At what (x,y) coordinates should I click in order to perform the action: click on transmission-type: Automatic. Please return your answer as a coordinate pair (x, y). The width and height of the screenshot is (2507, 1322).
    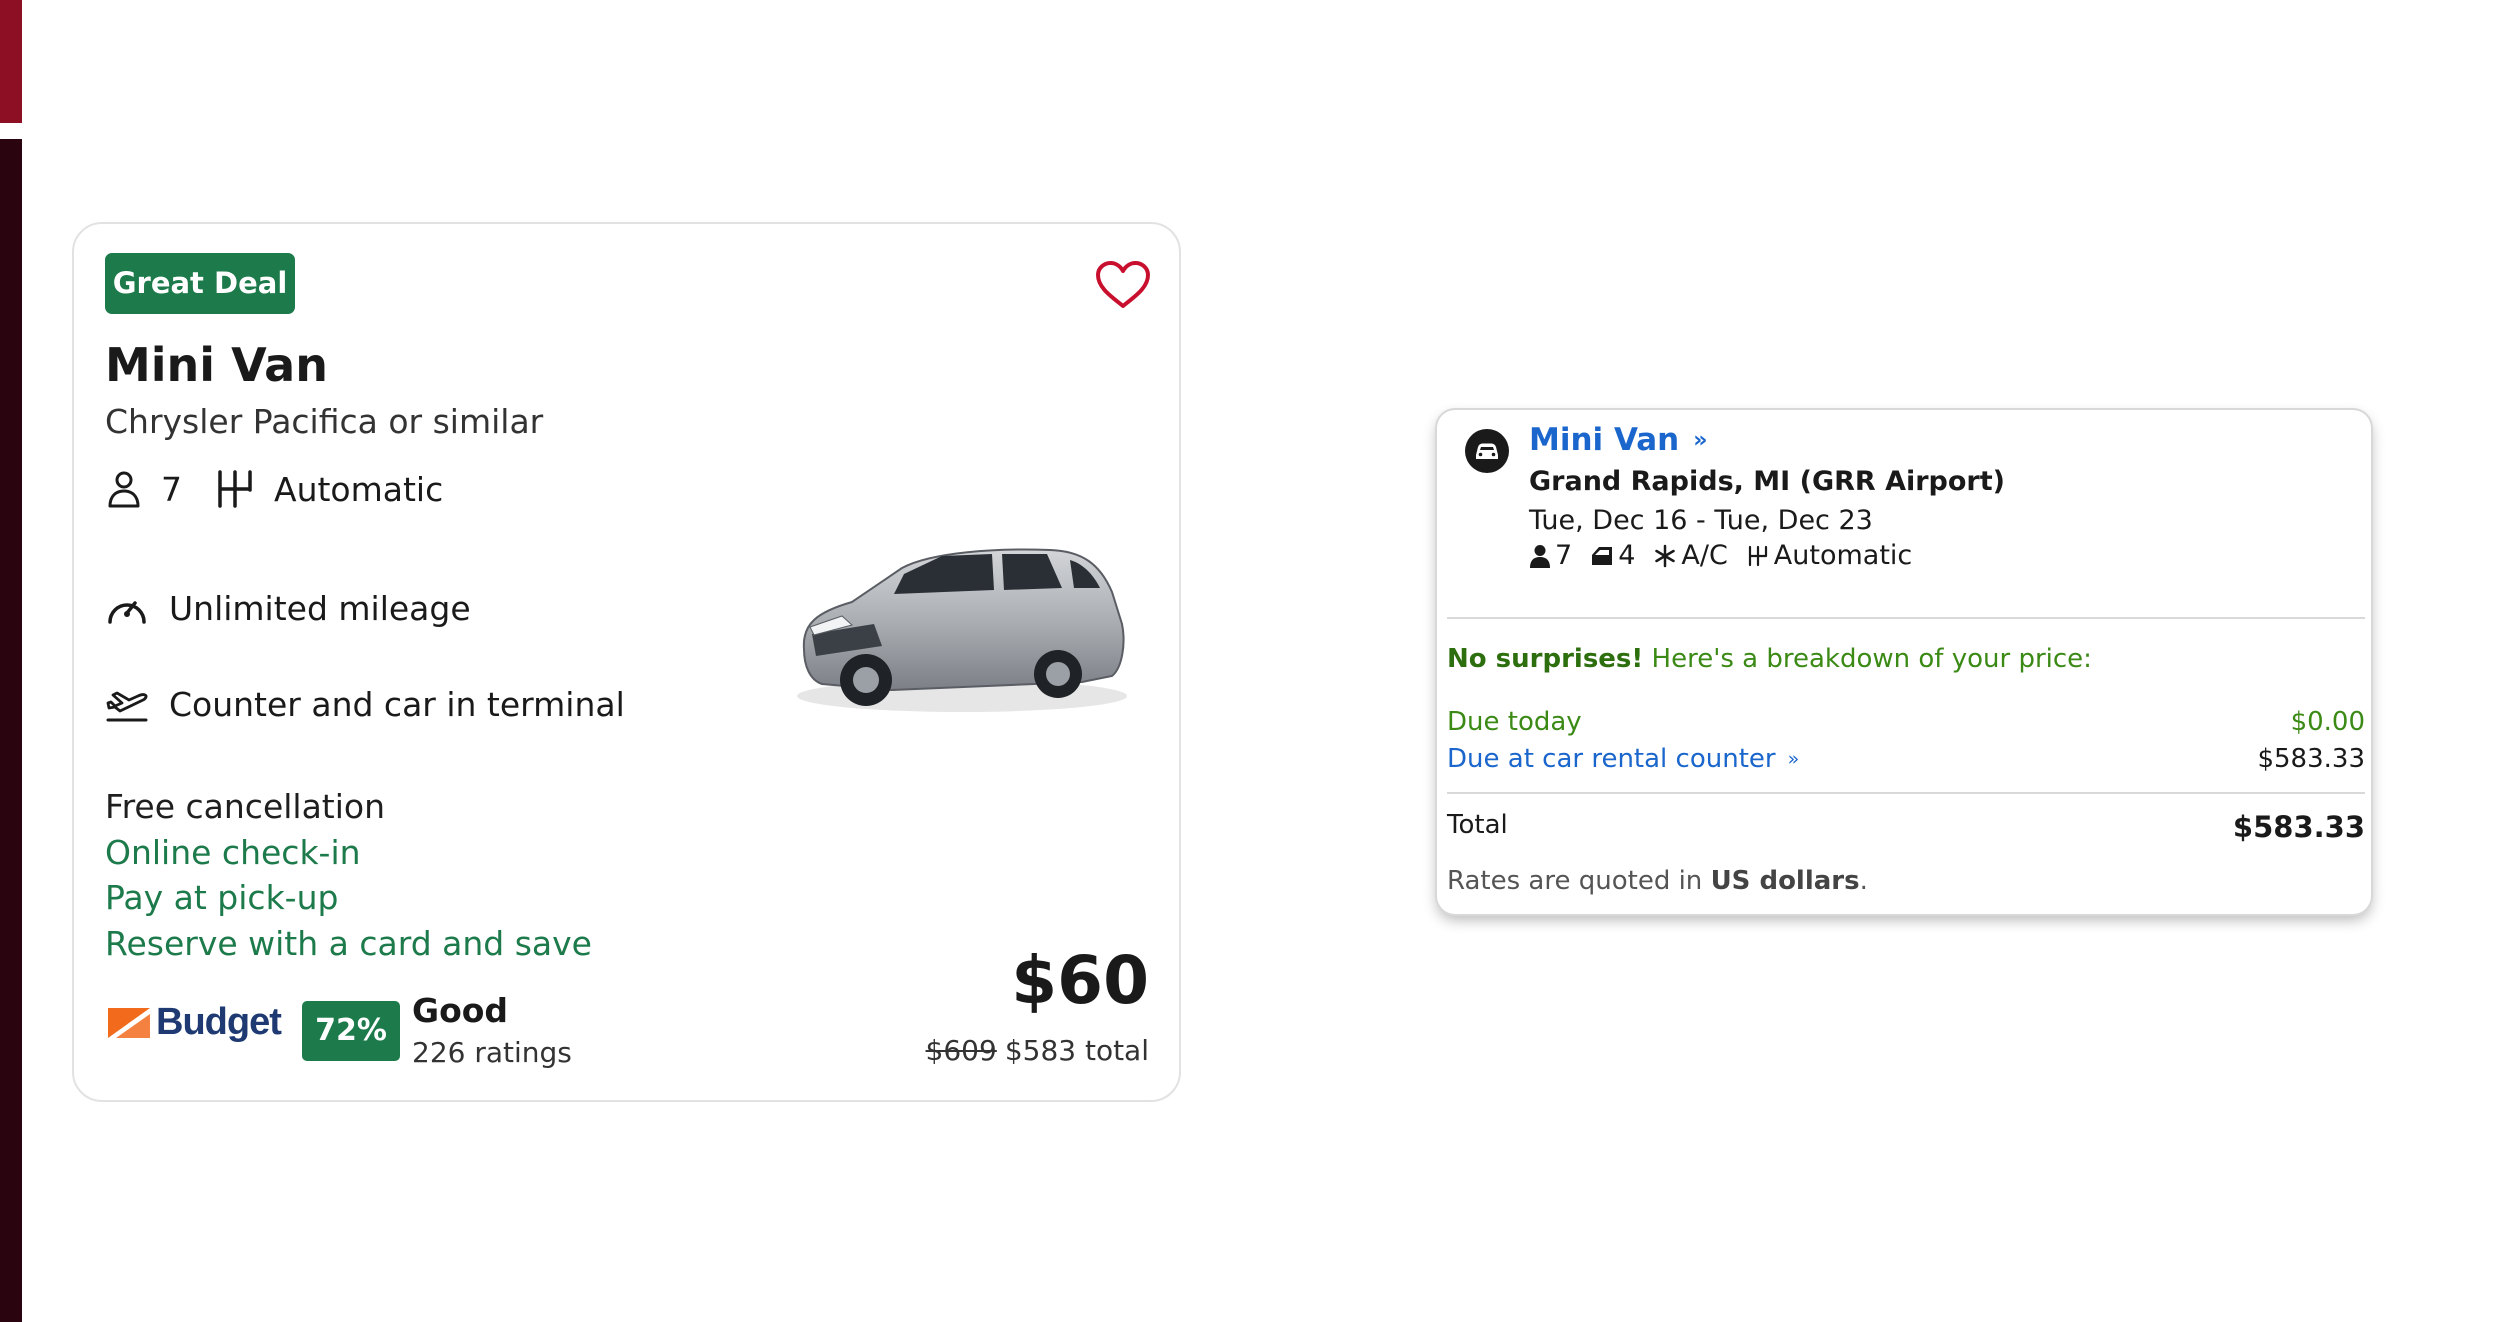
    Looking at the image, I should click on (359, 489).